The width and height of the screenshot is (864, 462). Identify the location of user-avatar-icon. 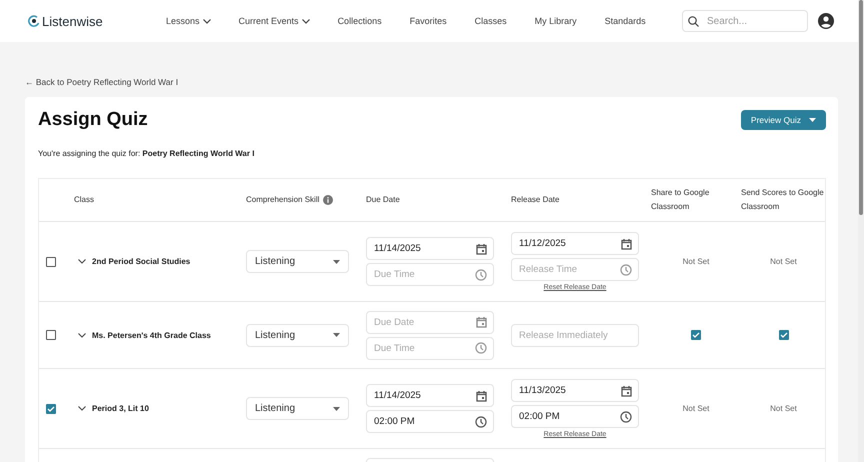
(826, 21).